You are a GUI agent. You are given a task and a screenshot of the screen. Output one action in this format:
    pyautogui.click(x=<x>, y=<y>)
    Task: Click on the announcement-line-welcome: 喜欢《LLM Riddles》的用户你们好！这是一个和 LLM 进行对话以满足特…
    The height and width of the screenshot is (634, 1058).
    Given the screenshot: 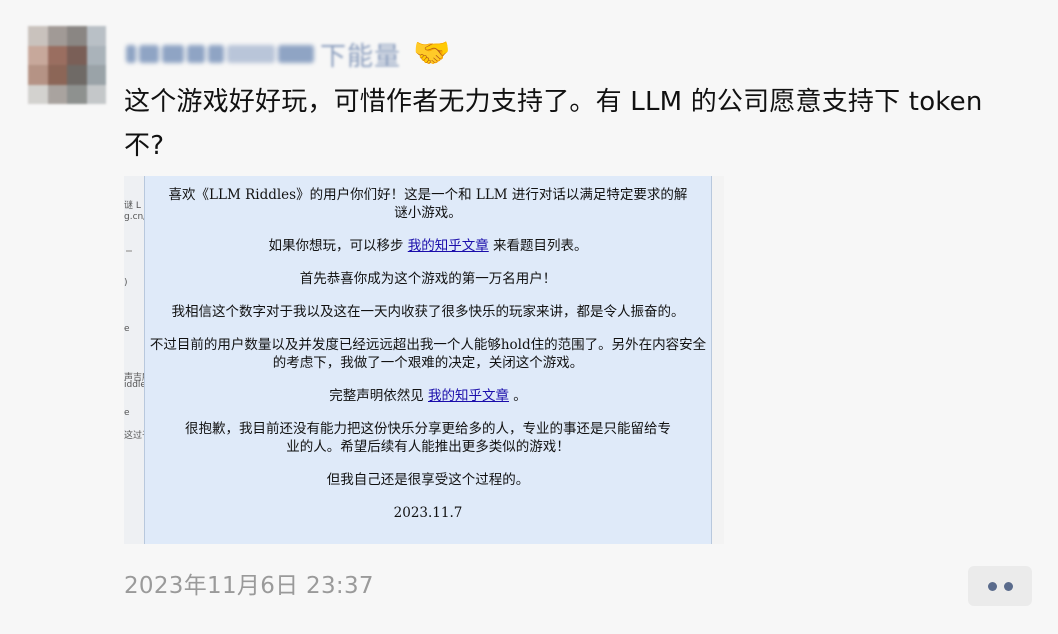 What is the action you would take?
    pyautogui.click(x=428, y=204)
    